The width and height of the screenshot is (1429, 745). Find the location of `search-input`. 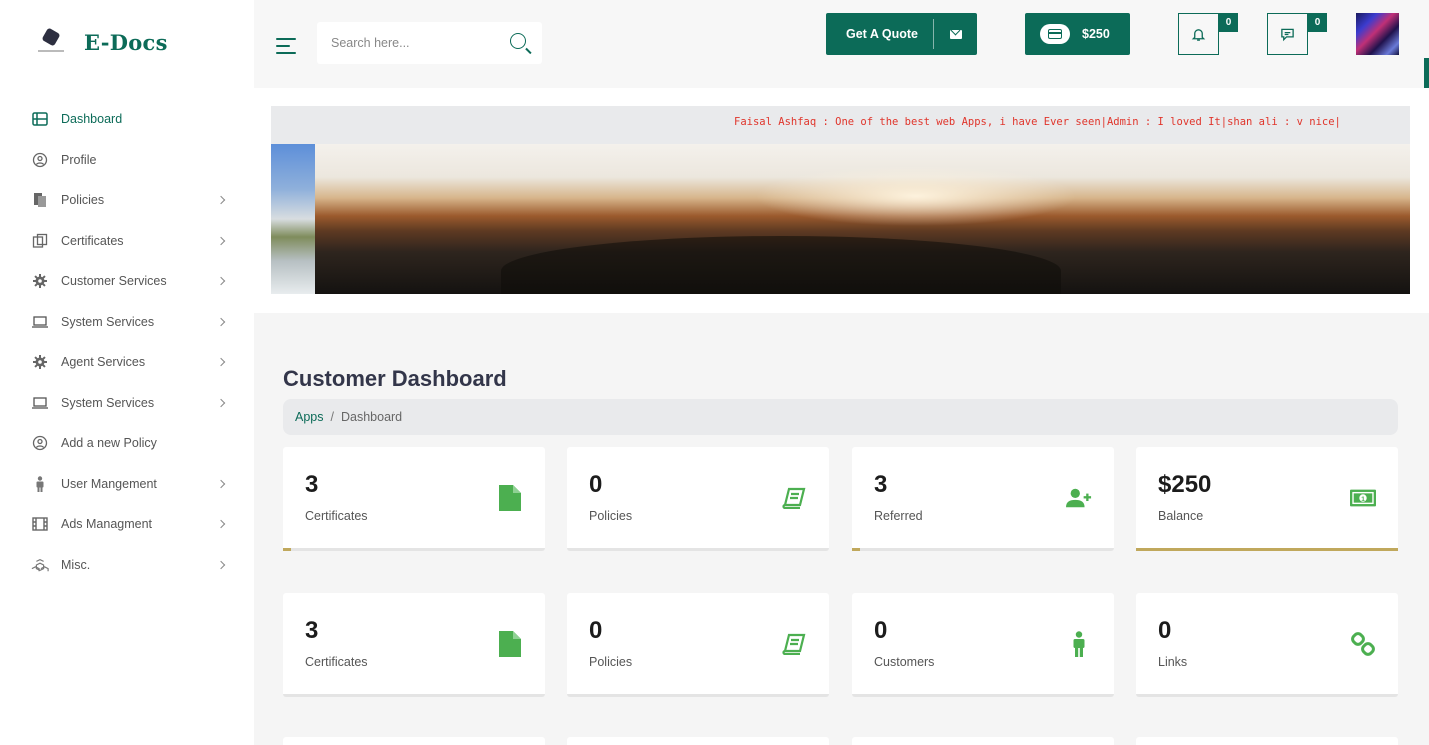

search-input is located at coordinates (407, 43).